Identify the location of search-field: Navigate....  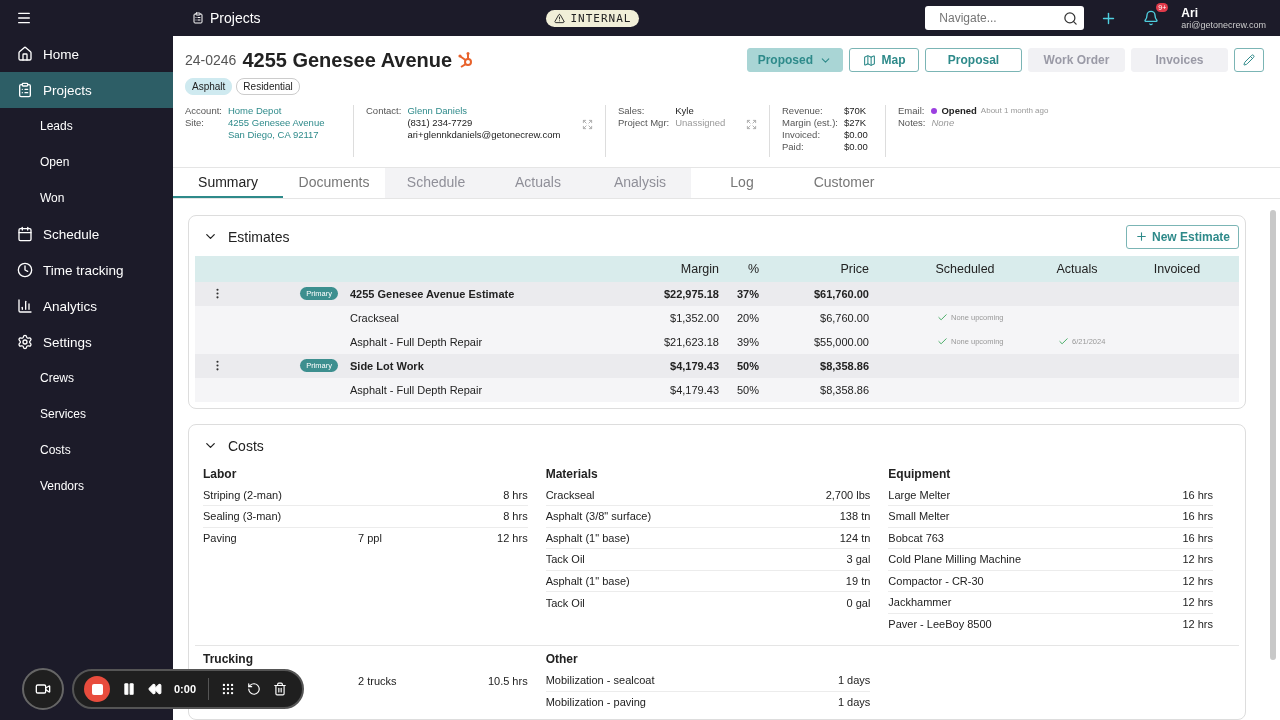
(1005, 18).